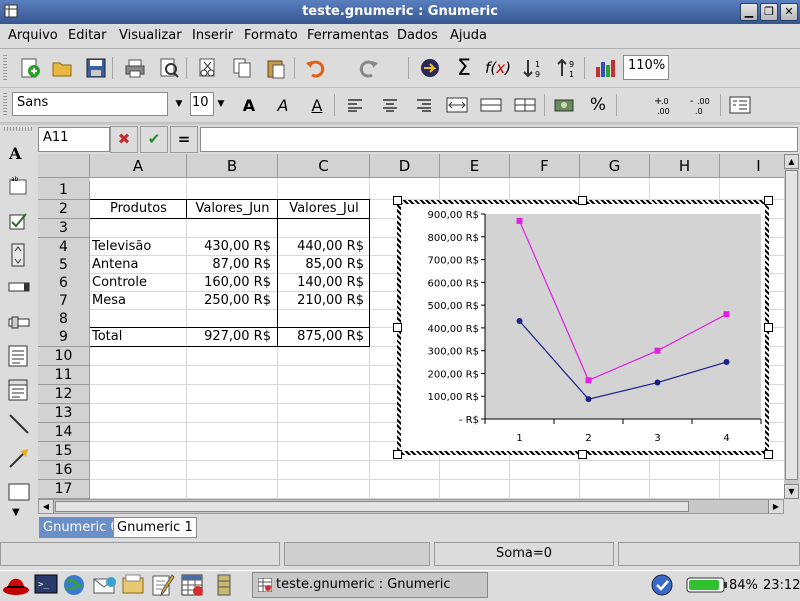 This screenshot has height=601, width=800. Describe the element at coordinates (155, 527) in the screenshot. I see `sheet-tab: Gnumeric 1` at that location.